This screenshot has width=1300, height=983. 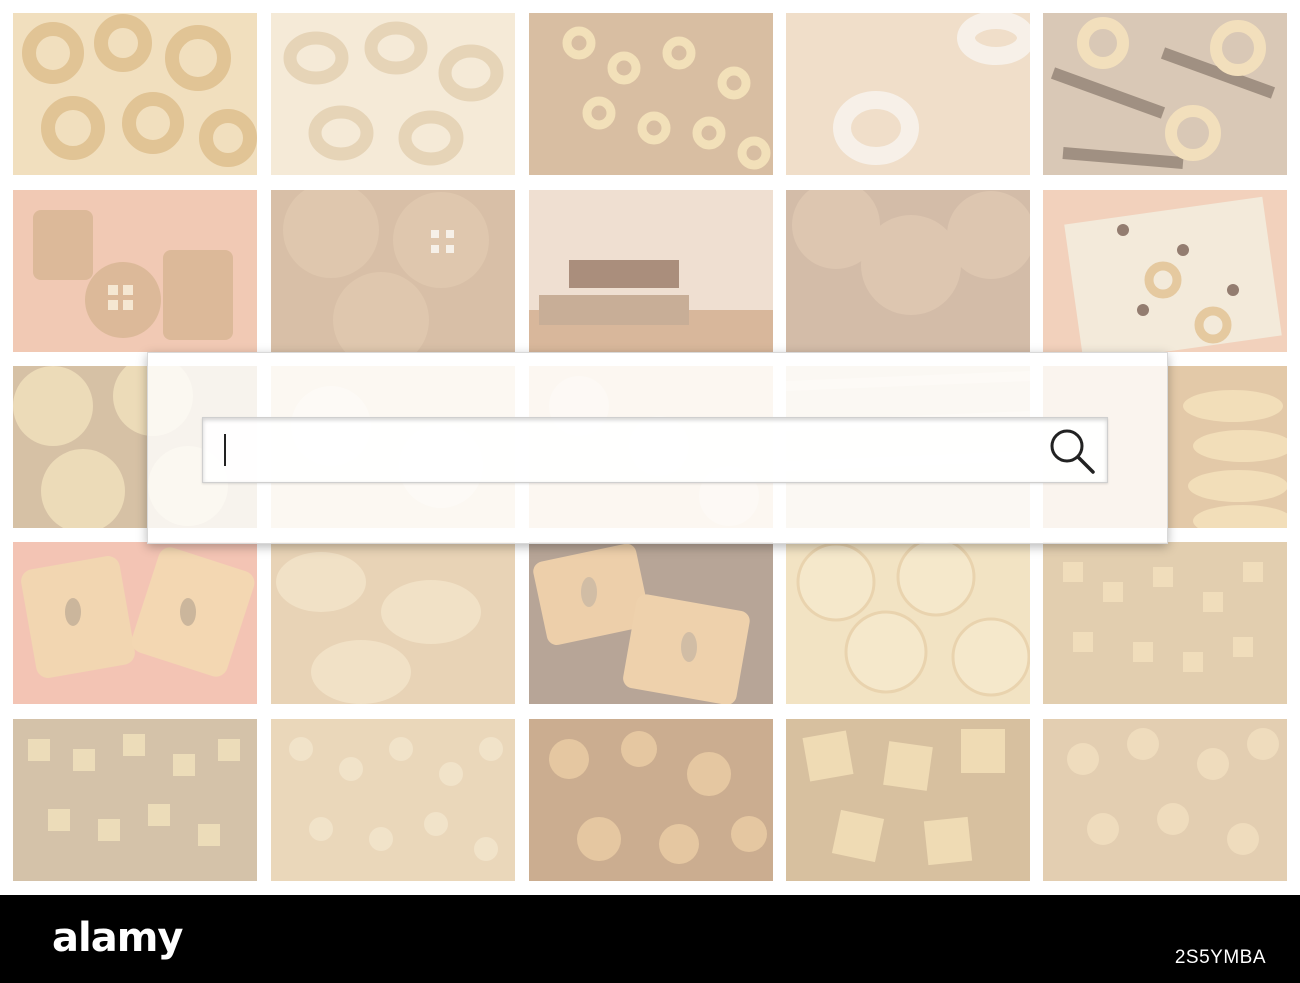 I want to click on brand-logo: alamy, so click(x=117, y=938).